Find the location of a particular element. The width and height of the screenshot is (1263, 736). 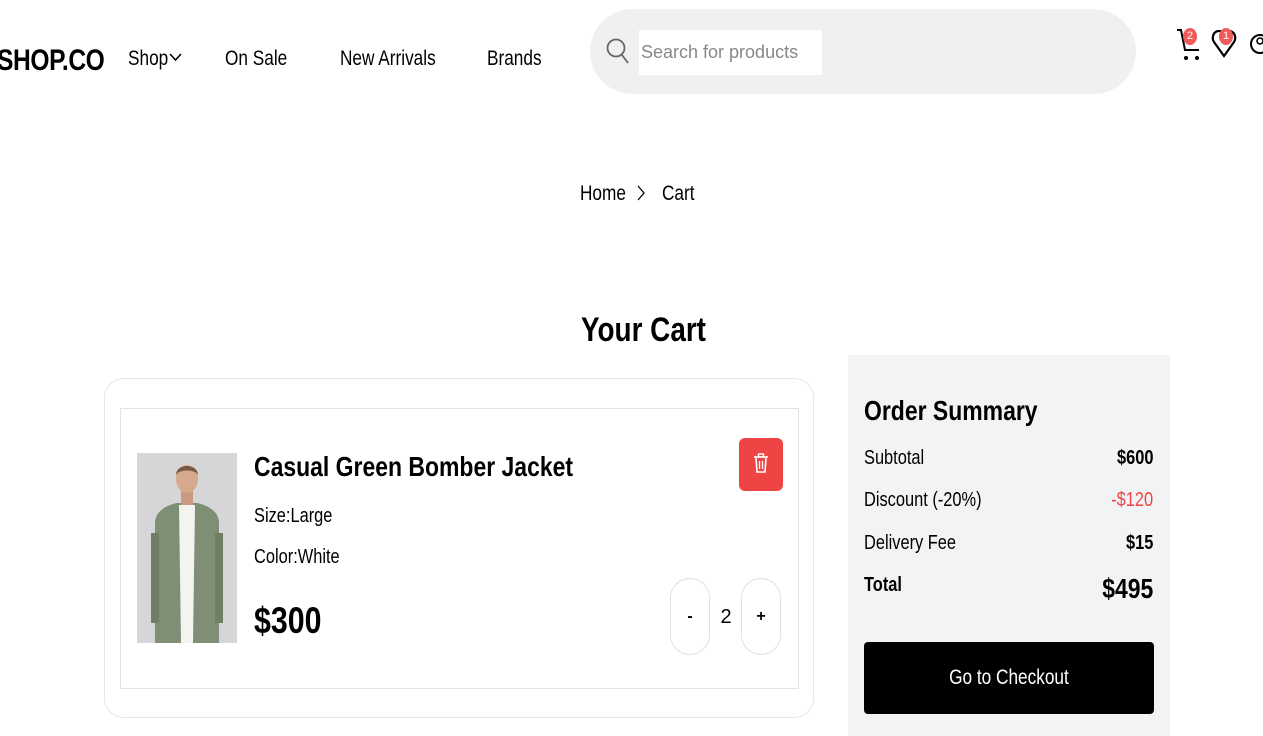

product-image is located at coordinates (187, 548).